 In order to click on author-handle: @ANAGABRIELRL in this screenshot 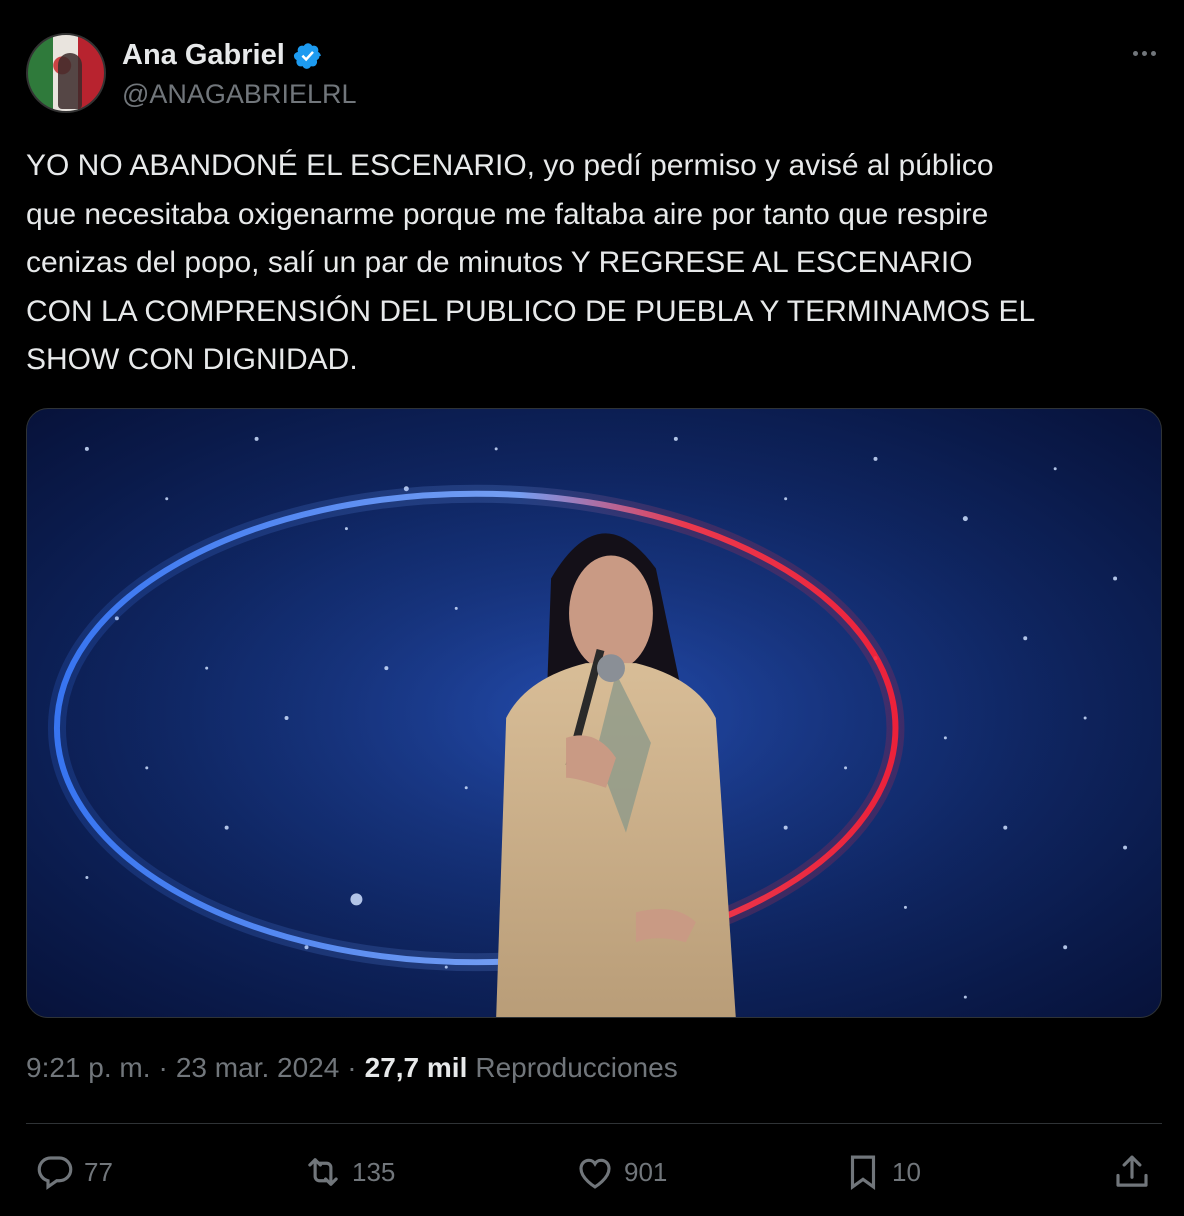, I will do `click(239, 94)`.